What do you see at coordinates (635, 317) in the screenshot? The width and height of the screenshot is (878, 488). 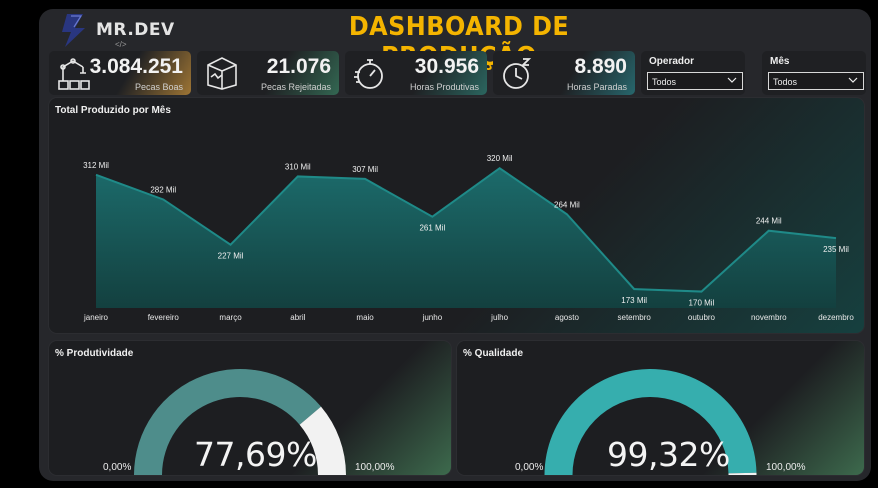 I see `x-tick-label: setembro` at bounding box center [635, 317].